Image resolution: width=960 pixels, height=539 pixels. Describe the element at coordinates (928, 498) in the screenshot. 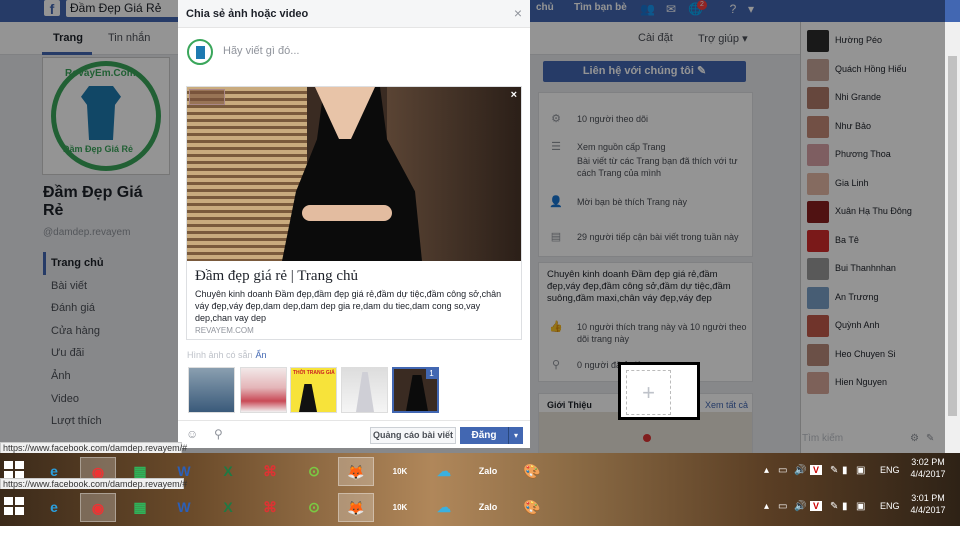

I see `clock-time: 3:01 PM` at that location.